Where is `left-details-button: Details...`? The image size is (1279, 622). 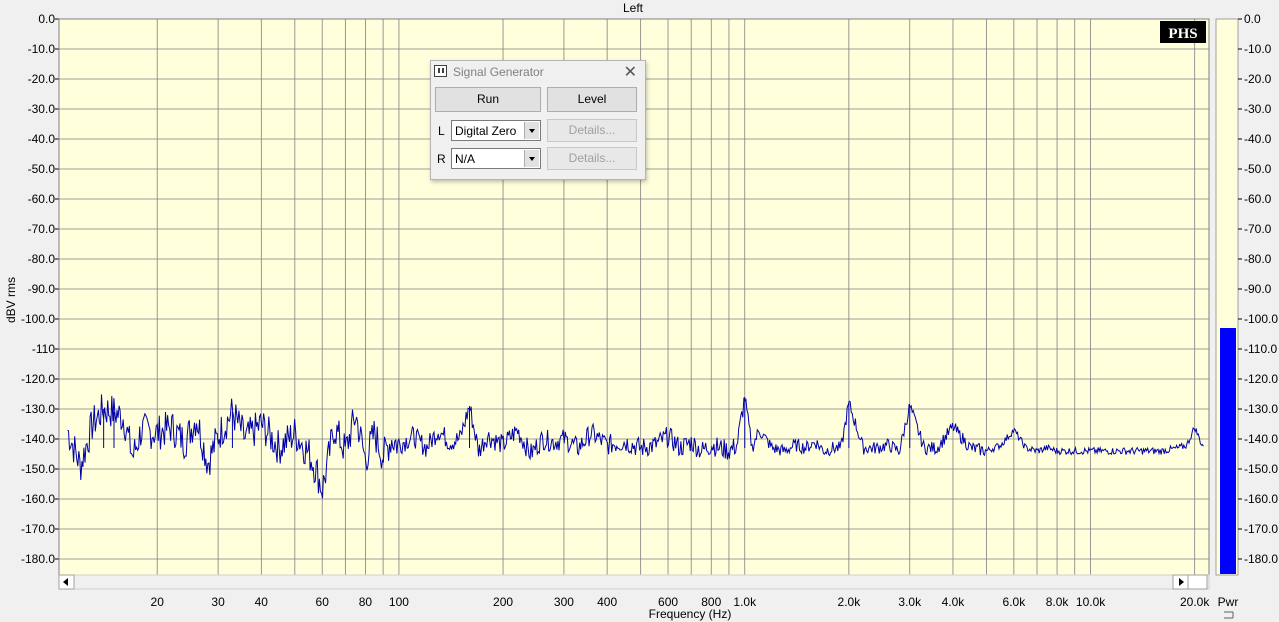
left-details-button: Details... is located at coordinates (592, 130).